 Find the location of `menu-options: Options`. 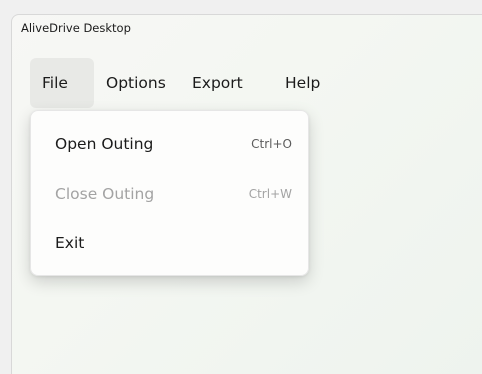

menu-options: Options is located at coordinates (141, 83).